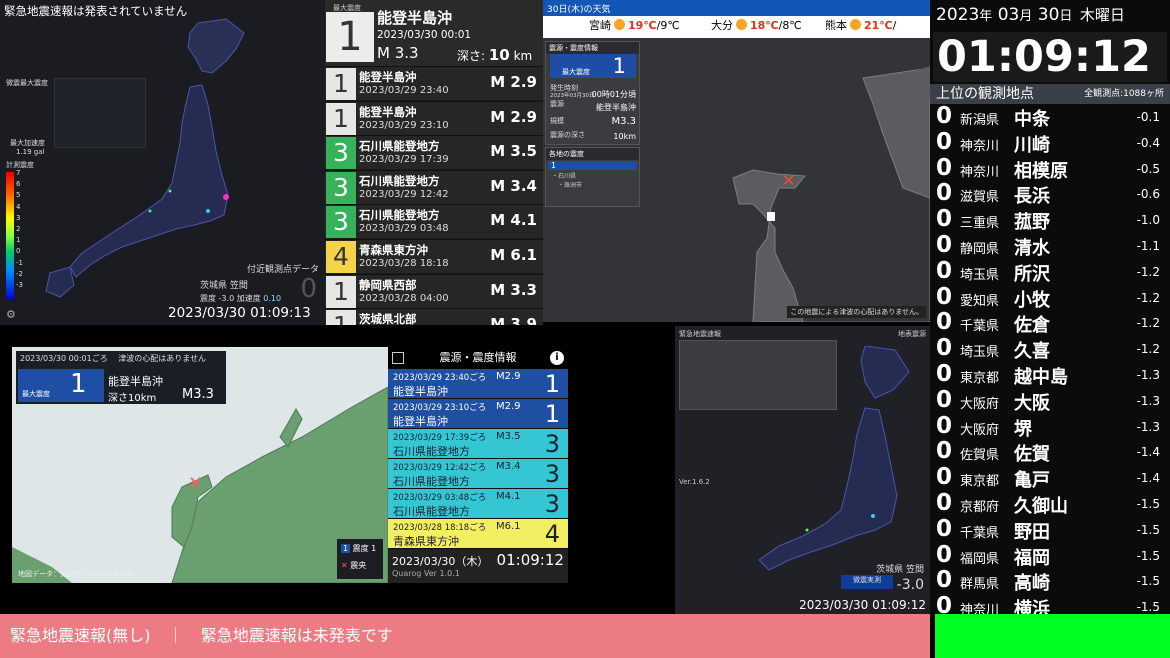 This screenshot has height=658, width=1170. Describe the element at coordinates (388, 284) in the screenshot. I see `quake-place: 静岡県西部` at that location.